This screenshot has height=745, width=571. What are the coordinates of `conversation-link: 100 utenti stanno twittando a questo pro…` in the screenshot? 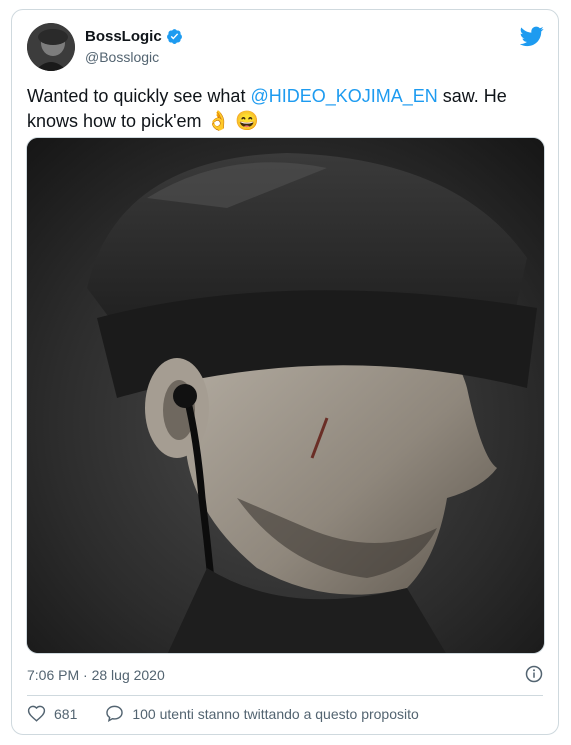 It's located at (262, 713).